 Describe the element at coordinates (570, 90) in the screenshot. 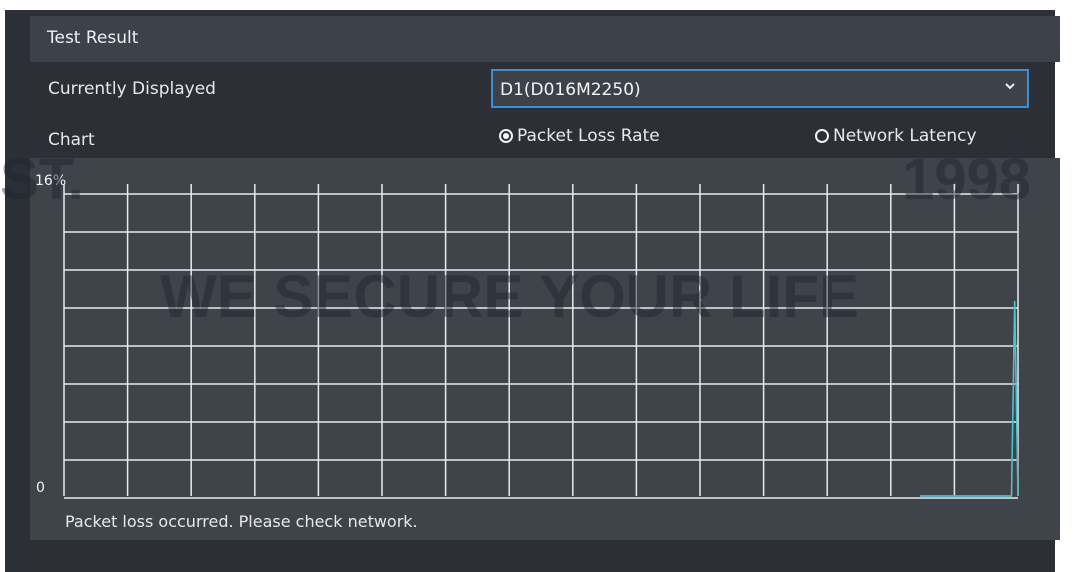

I see `device-select-value: D1(D016M2250)` at that location.